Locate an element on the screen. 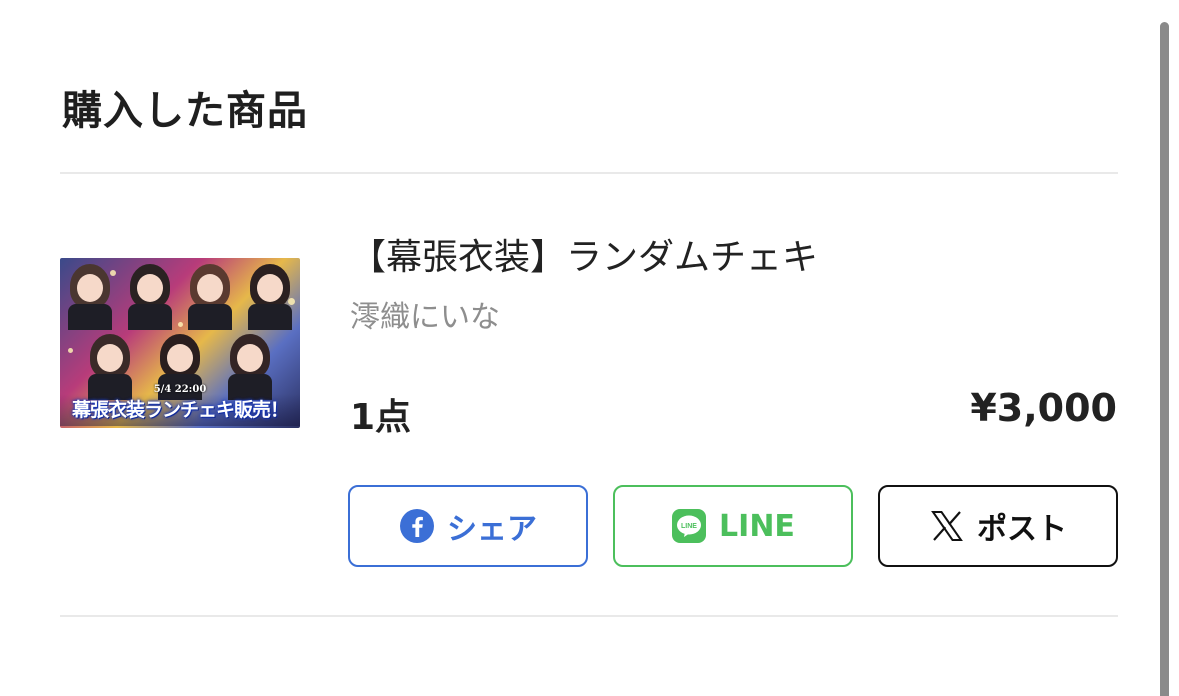  line-share-label: LINE is located at coordinates (757, 526).